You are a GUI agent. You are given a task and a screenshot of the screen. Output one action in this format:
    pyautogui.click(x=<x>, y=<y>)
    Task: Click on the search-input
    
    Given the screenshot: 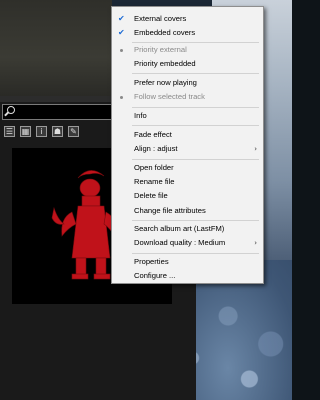 What is the action you would take?
    pyautogui.click(x=63, y=112)
    